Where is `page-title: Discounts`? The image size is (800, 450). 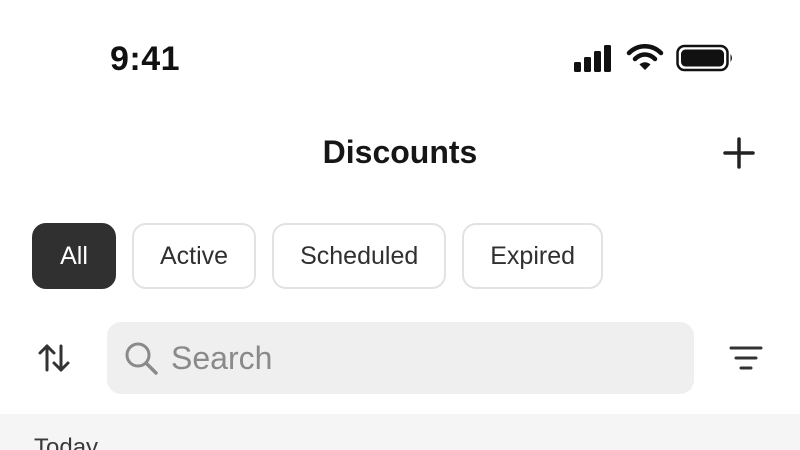
page-title: Discounts is located at coordinates (400, 152).